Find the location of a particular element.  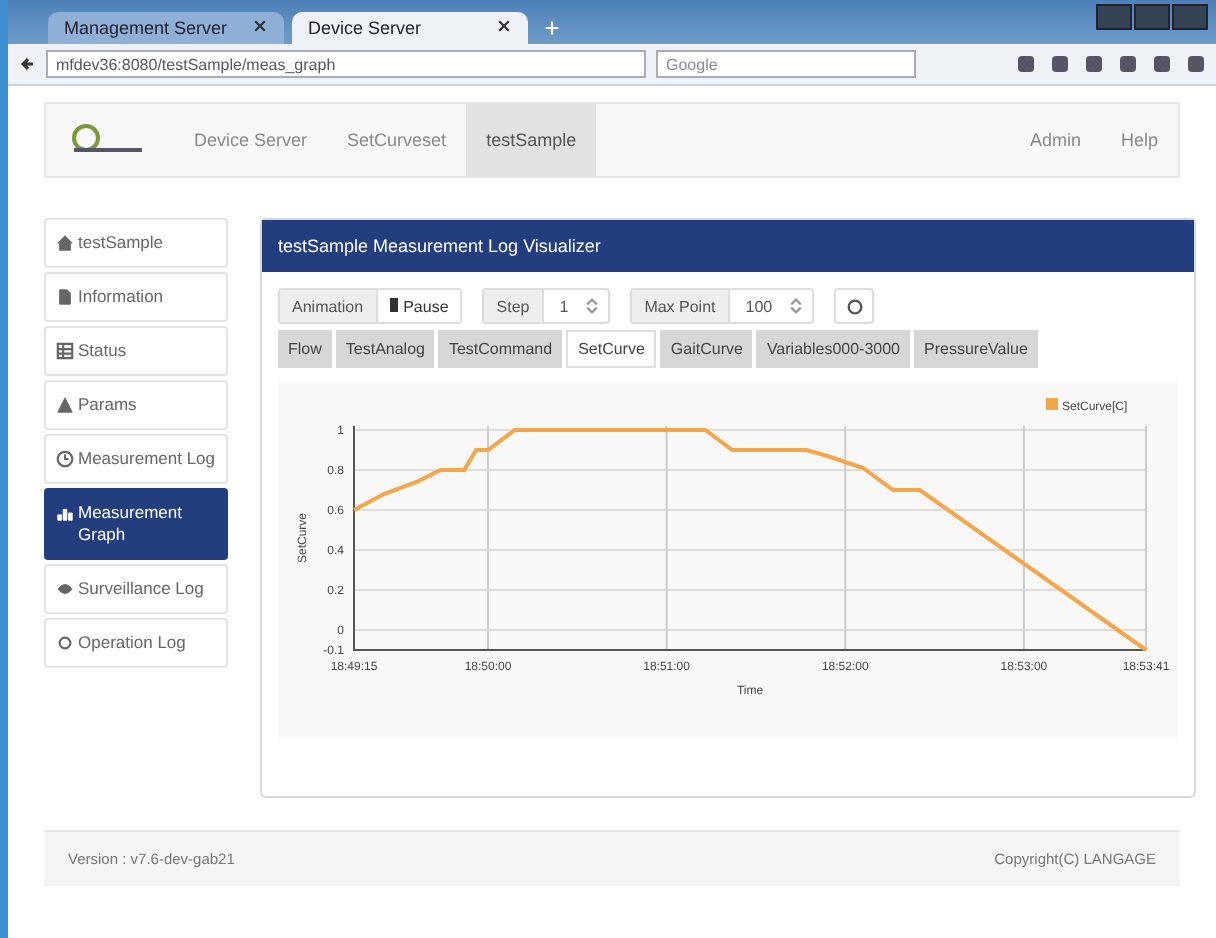

nav-link: Device Server is located at coordinates (251, 140).